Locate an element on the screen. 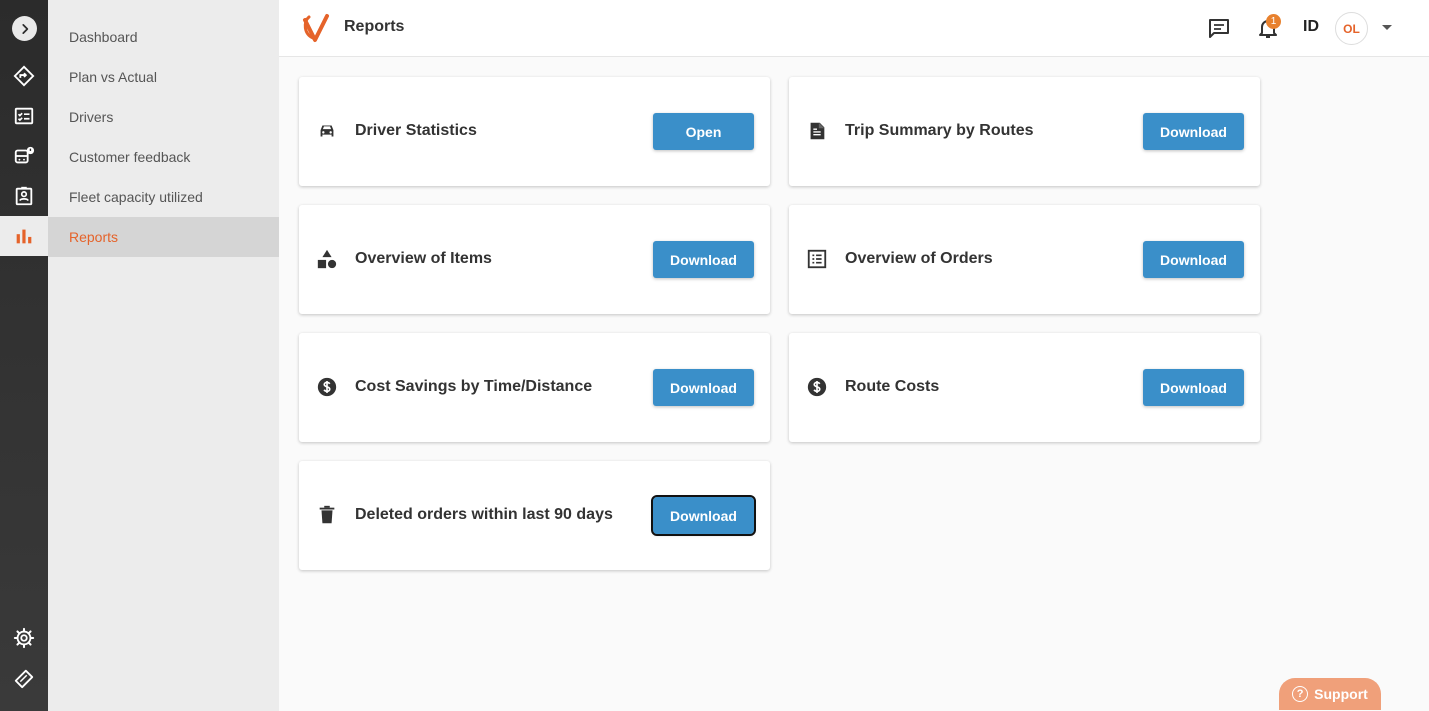 The height and width of the screenshot is (711, 1429). report-card-overview-items: Overview of Items Download is located at coordinates (534, 259).